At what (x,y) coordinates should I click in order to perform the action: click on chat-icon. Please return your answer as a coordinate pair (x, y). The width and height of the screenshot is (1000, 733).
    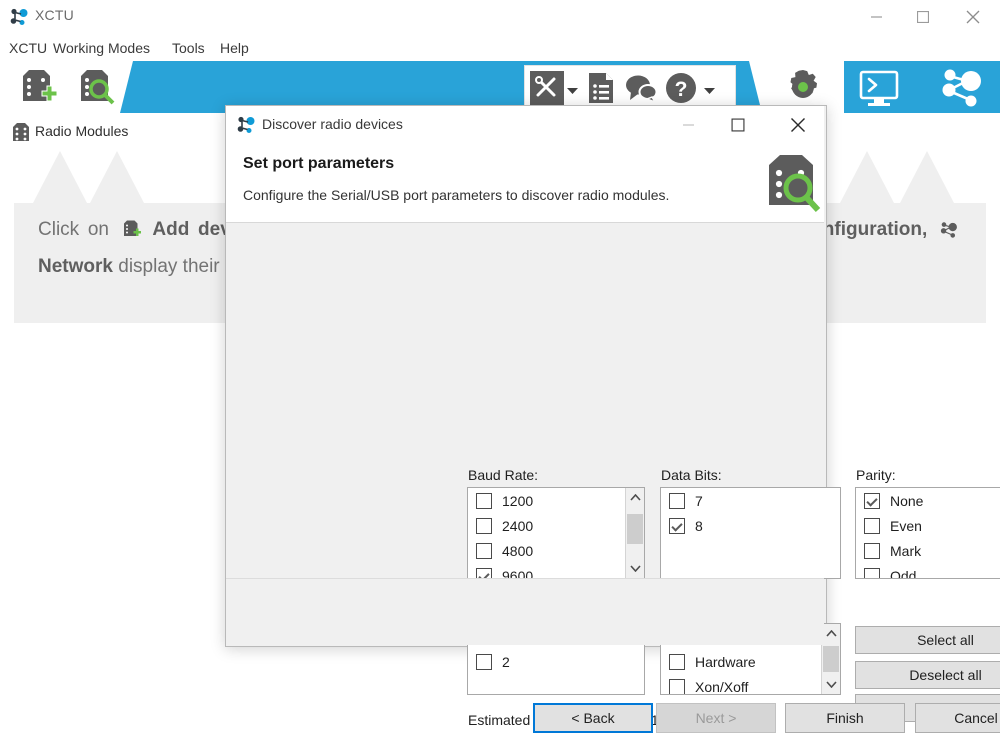
    Looking at the image, I should click on (641, 90).